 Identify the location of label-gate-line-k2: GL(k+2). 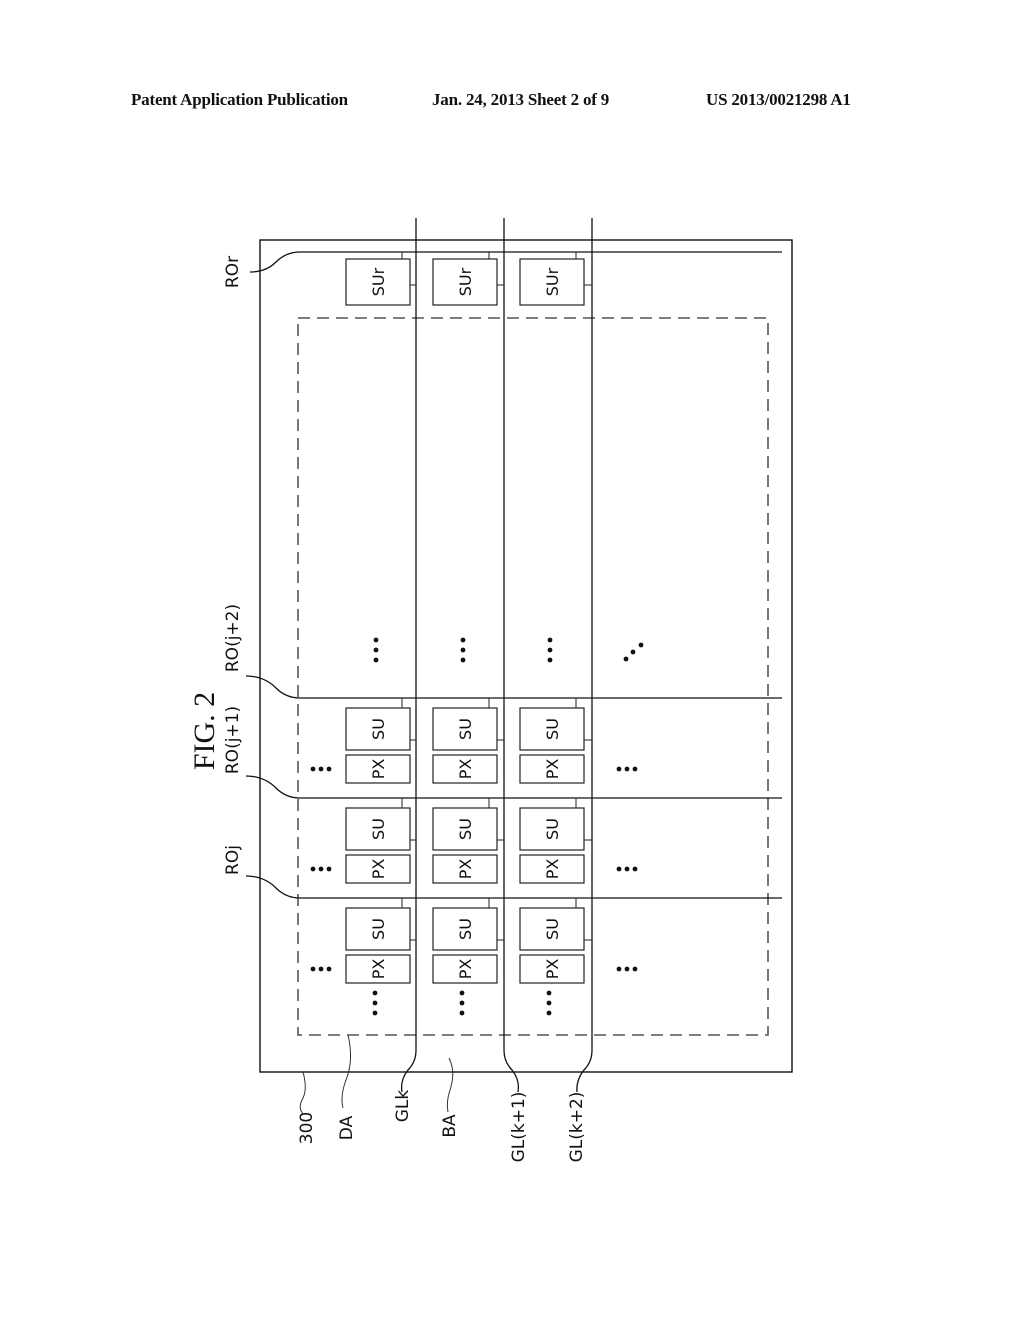
(577, 1127).